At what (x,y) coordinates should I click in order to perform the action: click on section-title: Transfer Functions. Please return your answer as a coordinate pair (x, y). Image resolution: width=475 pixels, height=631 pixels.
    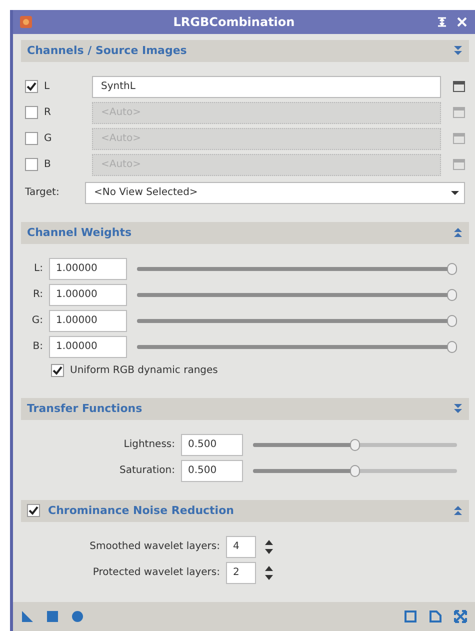
    Looking at the image, I should click on (85, 409).